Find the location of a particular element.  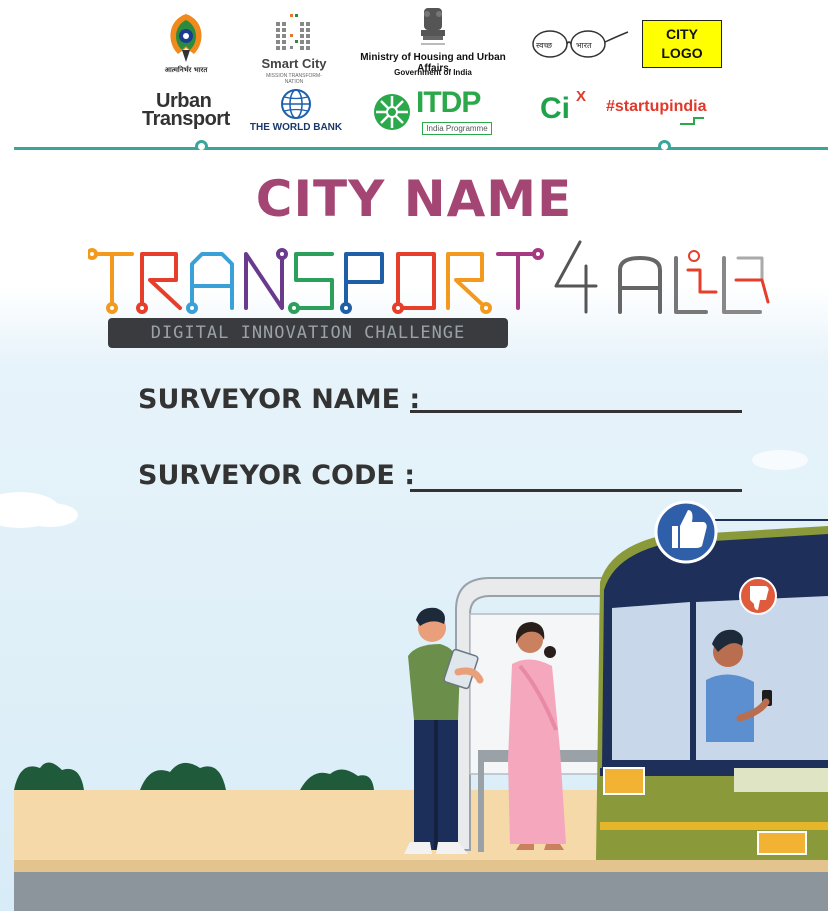

ashoka-emblem-icon is located at coordinates (433, 26).